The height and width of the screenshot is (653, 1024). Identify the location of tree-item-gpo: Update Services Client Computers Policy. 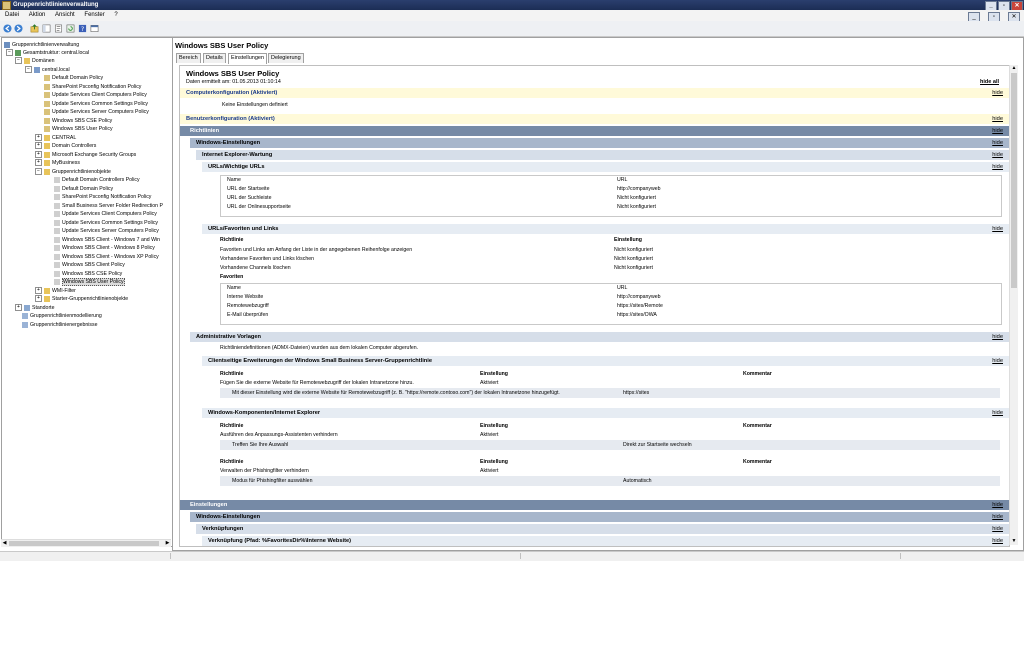
(105, 214).